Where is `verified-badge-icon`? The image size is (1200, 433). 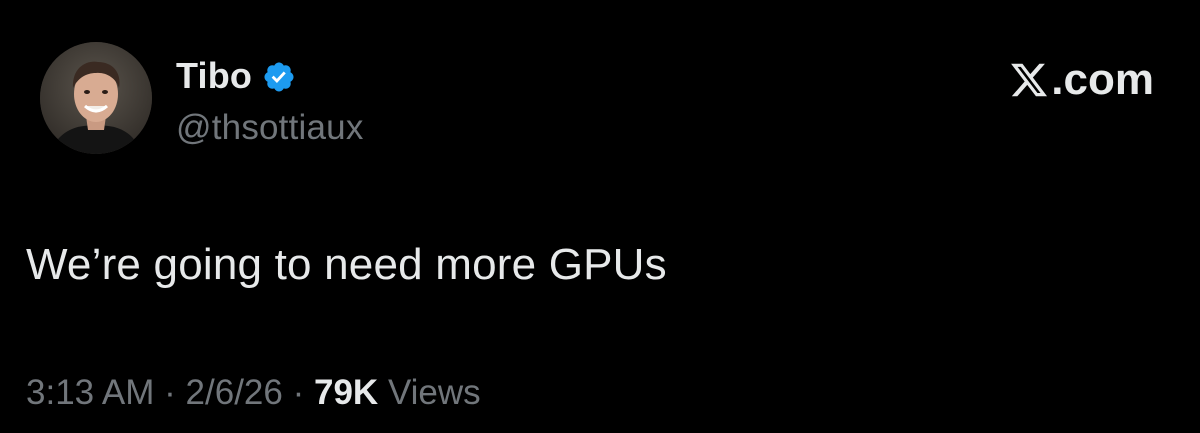
verified-badge-icon is located at coordinates (279, 77).